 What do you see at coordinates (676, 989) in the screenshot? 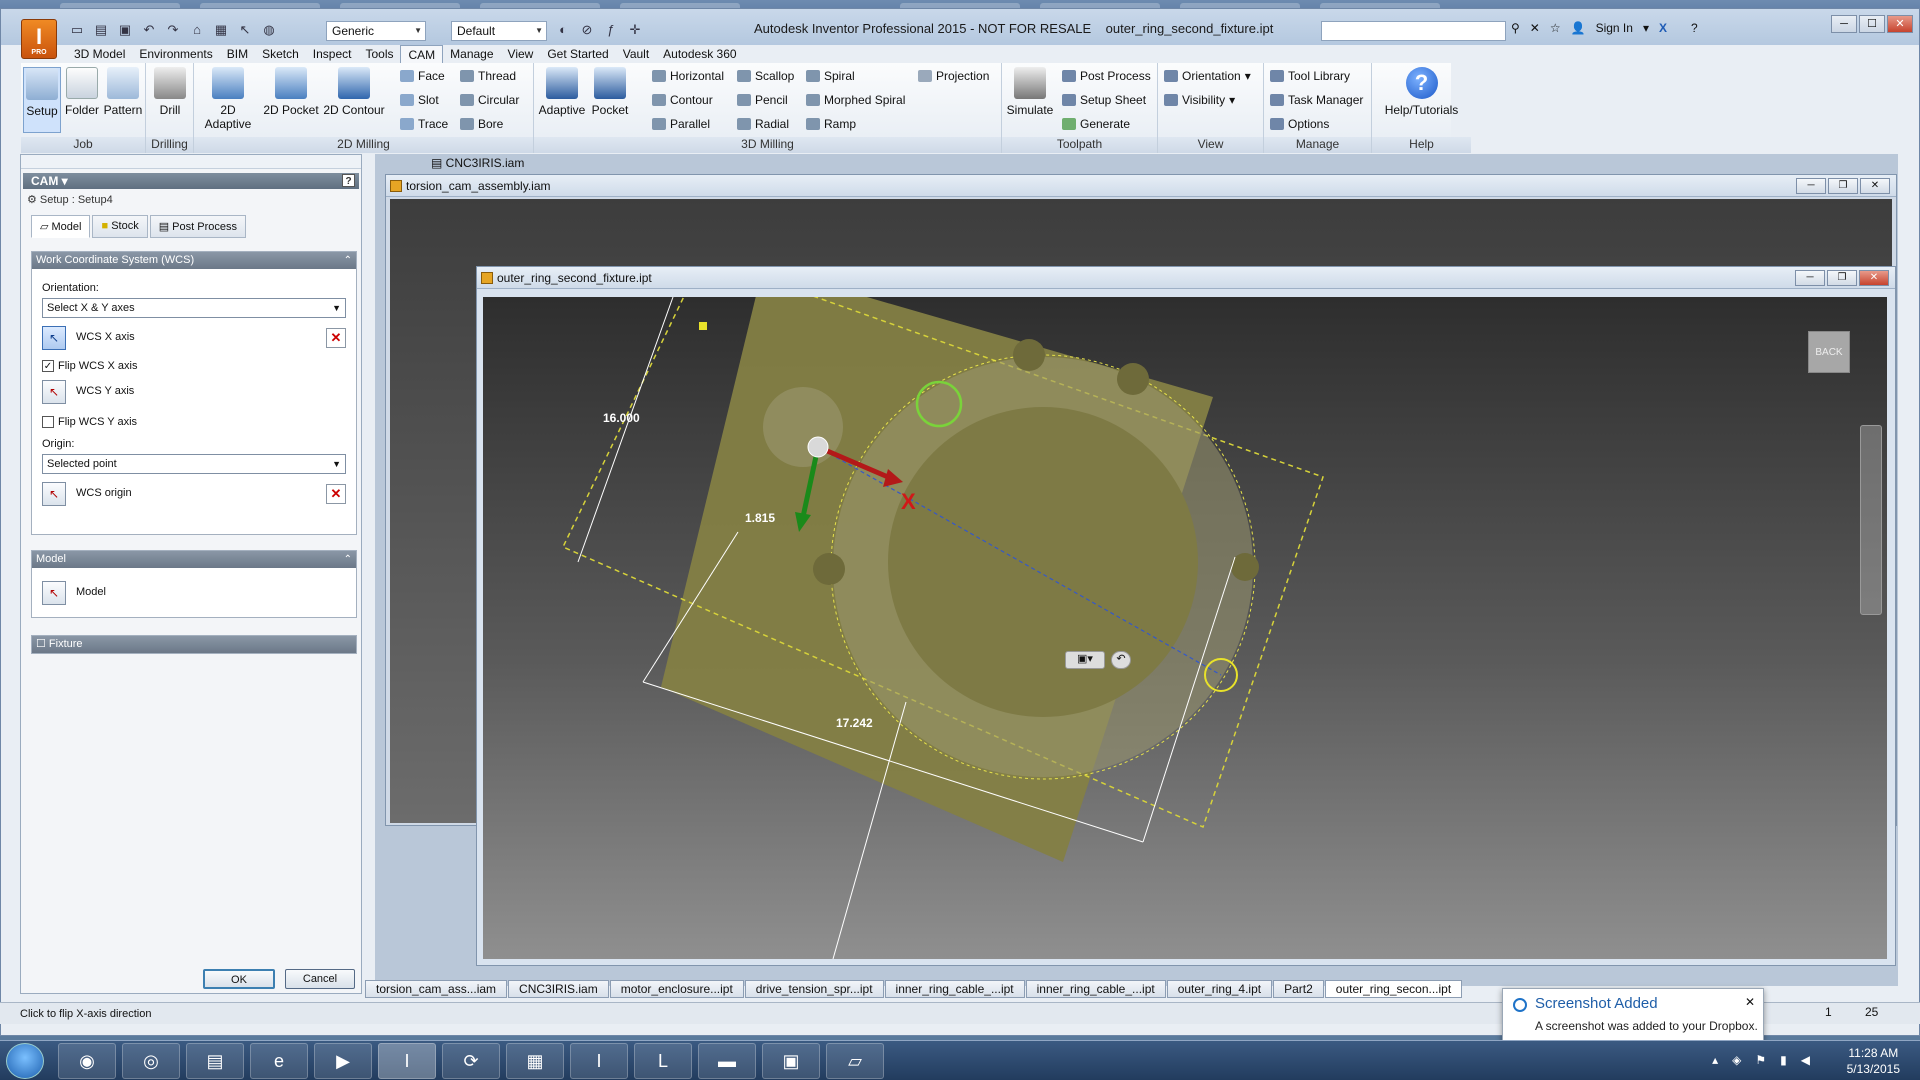
I see `doc-tab: motor_enclosure...ipt` at bounding box center [676, 989].